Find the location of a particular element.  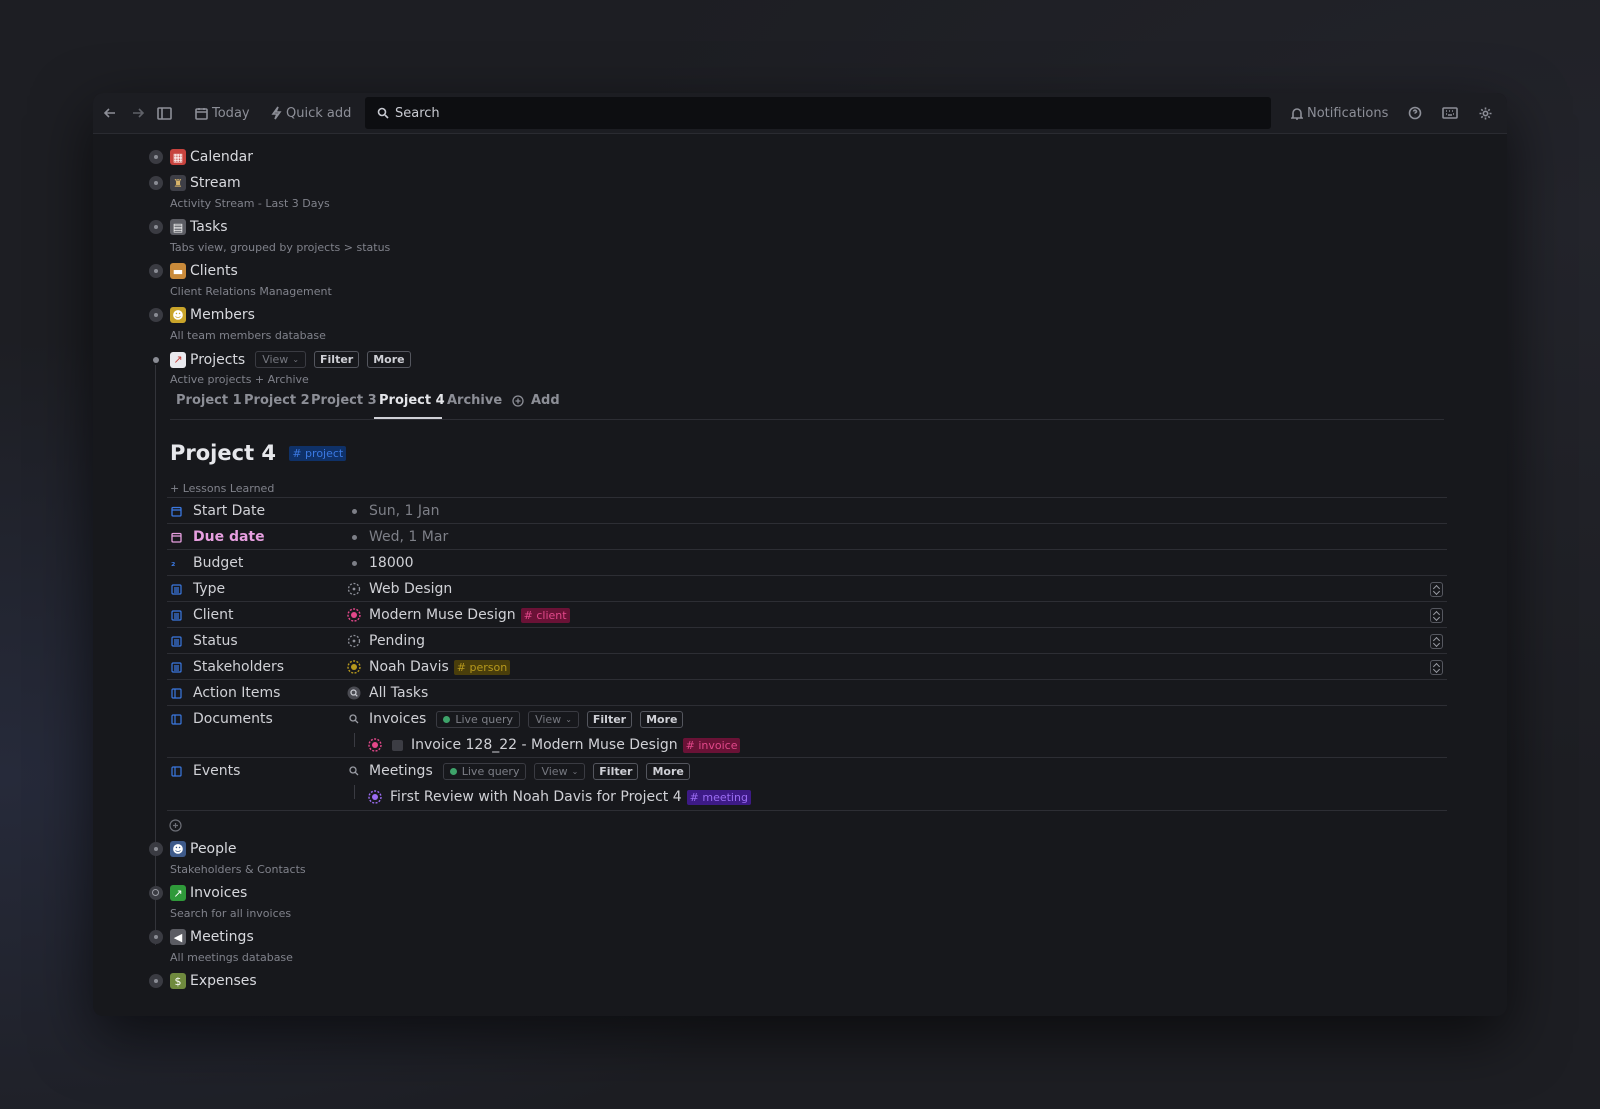

prop-value: 18000 is located at coordinates (391, 563).